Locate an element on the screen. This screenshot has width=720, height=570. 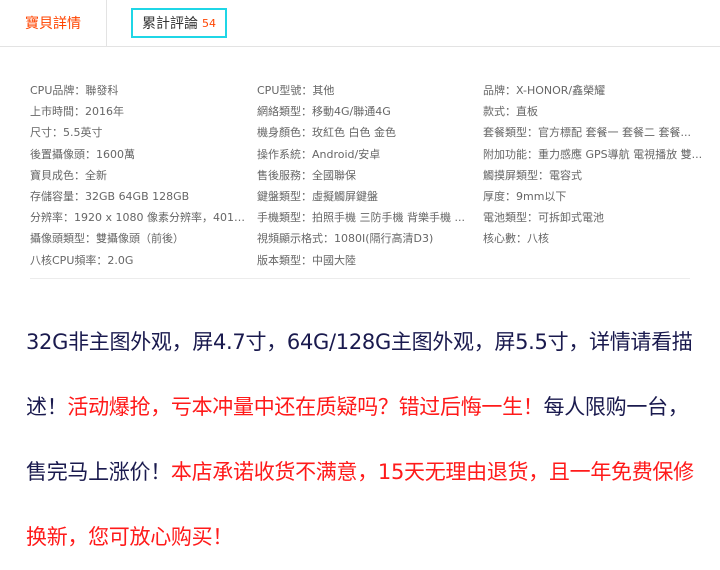
param-item: 機身顏色：玫紅色 白色 金色 is located at coordinates (326, 133).